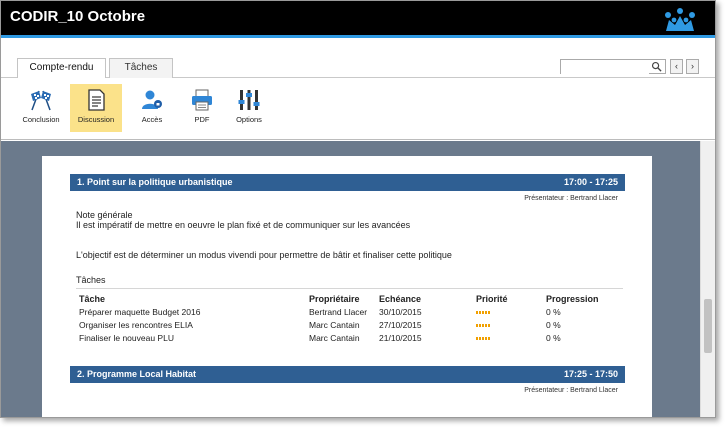  I want to click on sliders-icon, so click(249, 100).